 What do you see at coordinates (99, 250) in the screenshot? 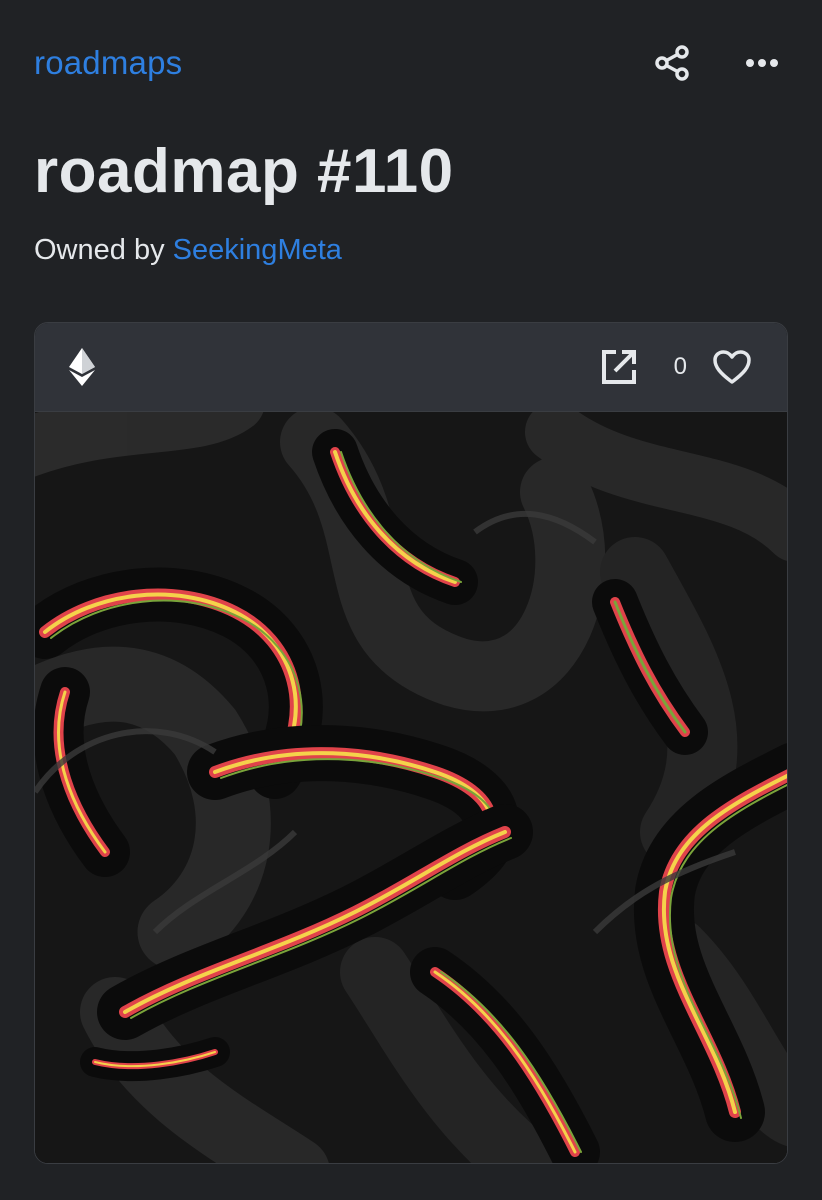
I see `owner-prefix: Owned by` at bounding box center [99, 250].